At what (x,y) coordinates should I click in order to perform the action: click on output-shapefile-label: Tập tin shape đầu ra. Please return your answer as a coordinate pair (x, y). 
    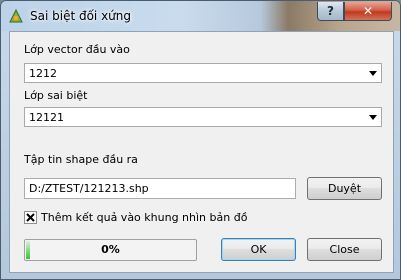
    Looking at the image, I should click on (81, 159).